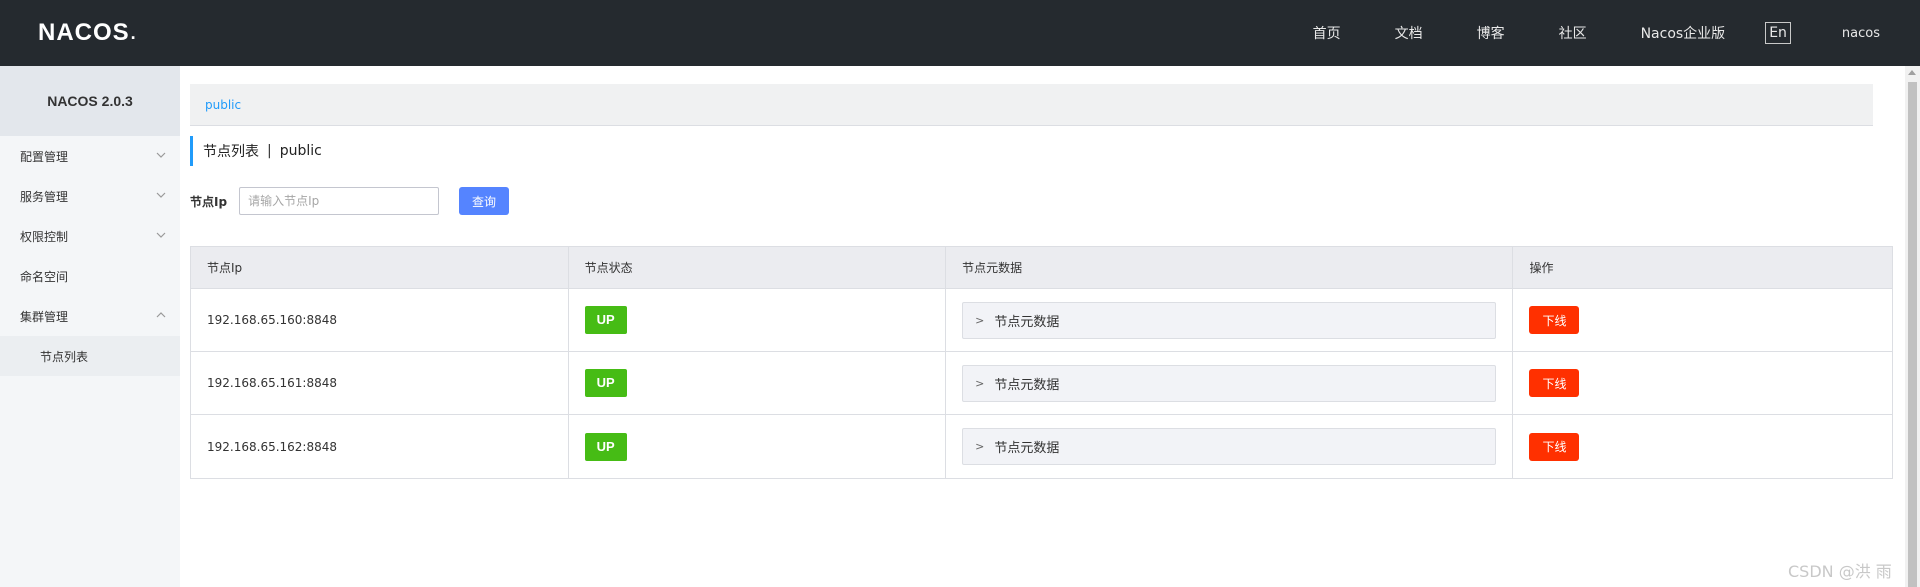 The height and width of the screenshot is (587, 1920). Describe the element at coordinates (84, 32) in the screenshot. I see `logo-text: NACOS` at that location.